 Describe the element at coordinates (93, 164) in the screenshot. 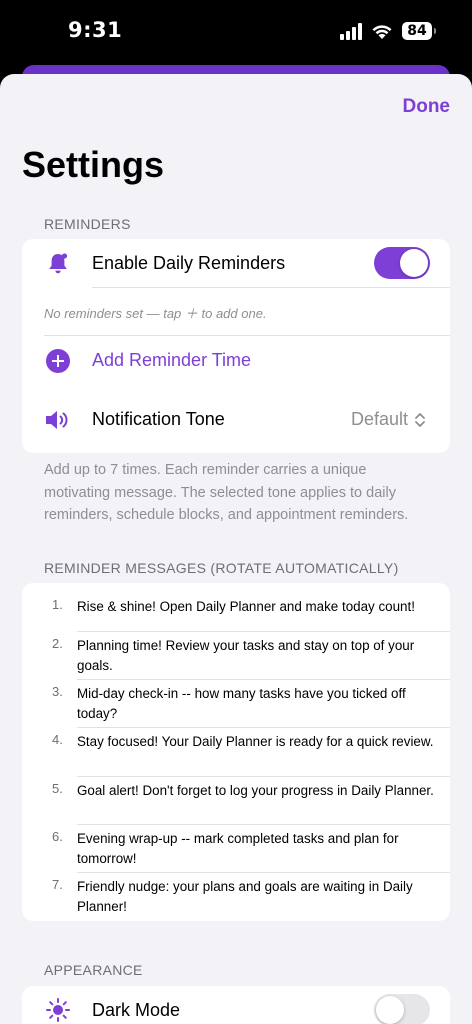

I see `page-title: Settings` at that location.